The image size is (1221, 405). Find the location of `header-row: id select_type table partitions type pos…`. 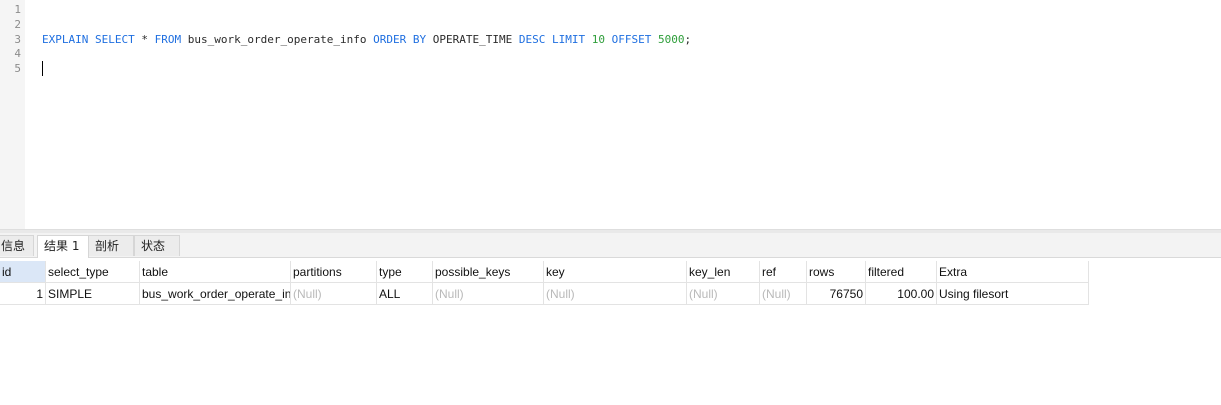

header-row: id select_type table partitions type pos… is located at coordinates (544, 272).